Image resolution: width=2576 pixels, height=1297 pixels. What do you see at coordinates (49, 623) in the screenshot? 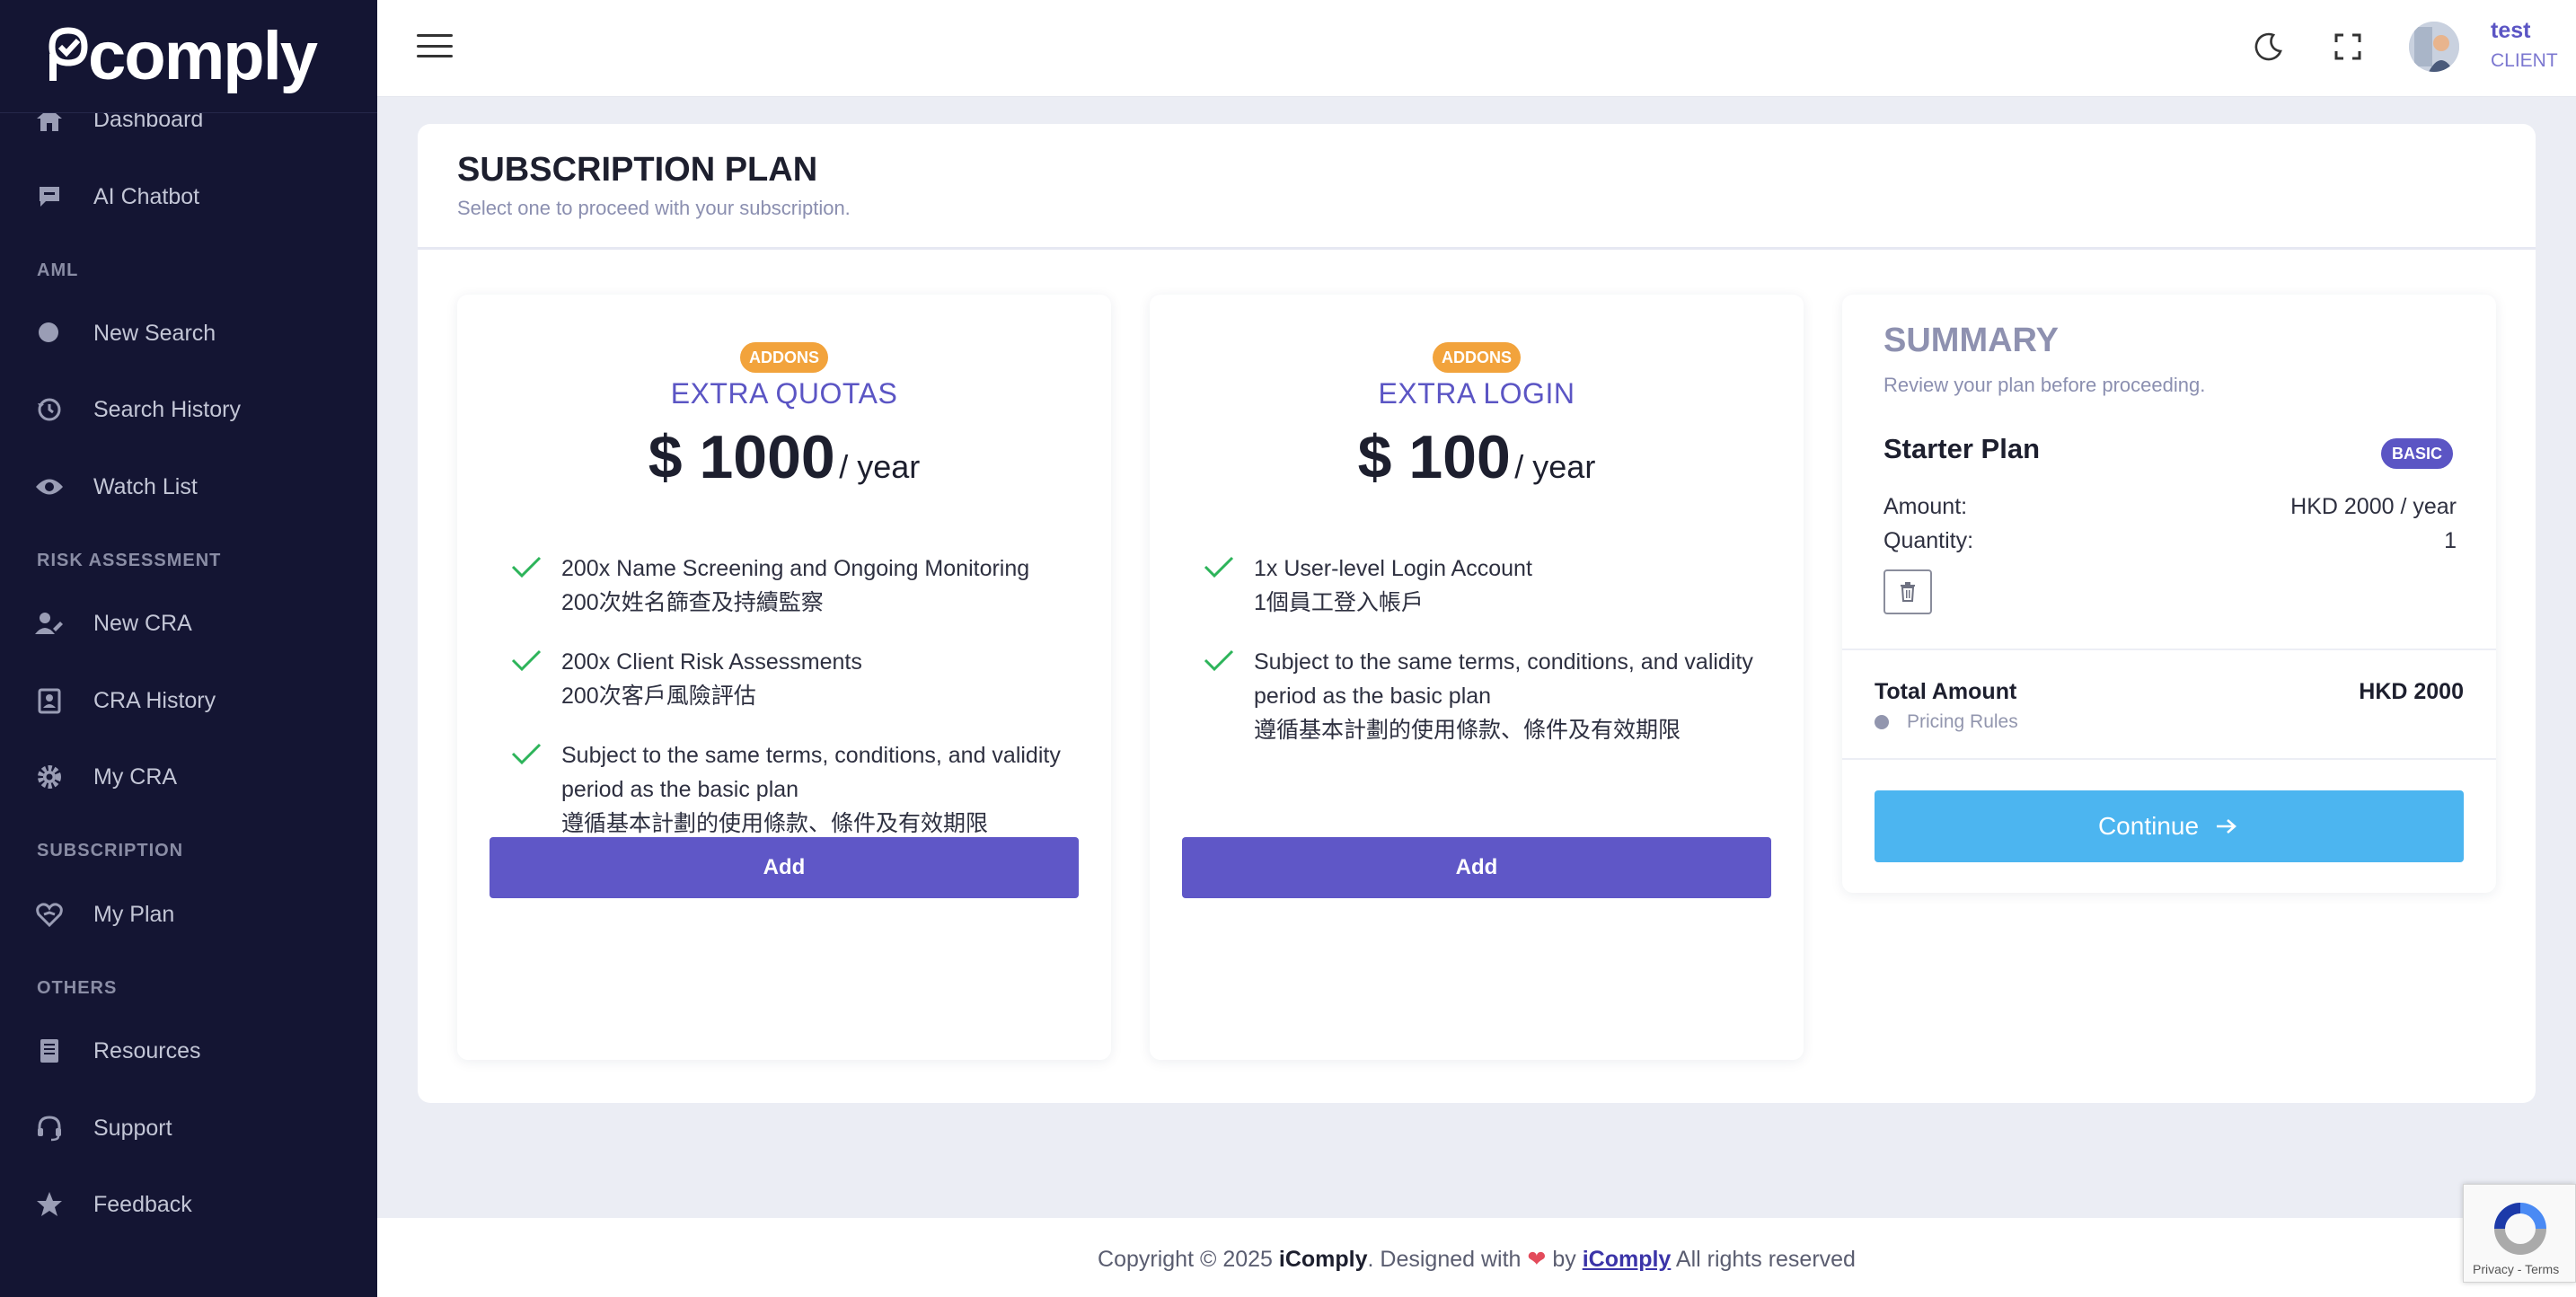
I see `user-edit-icon` at bounding box center [49, 623].